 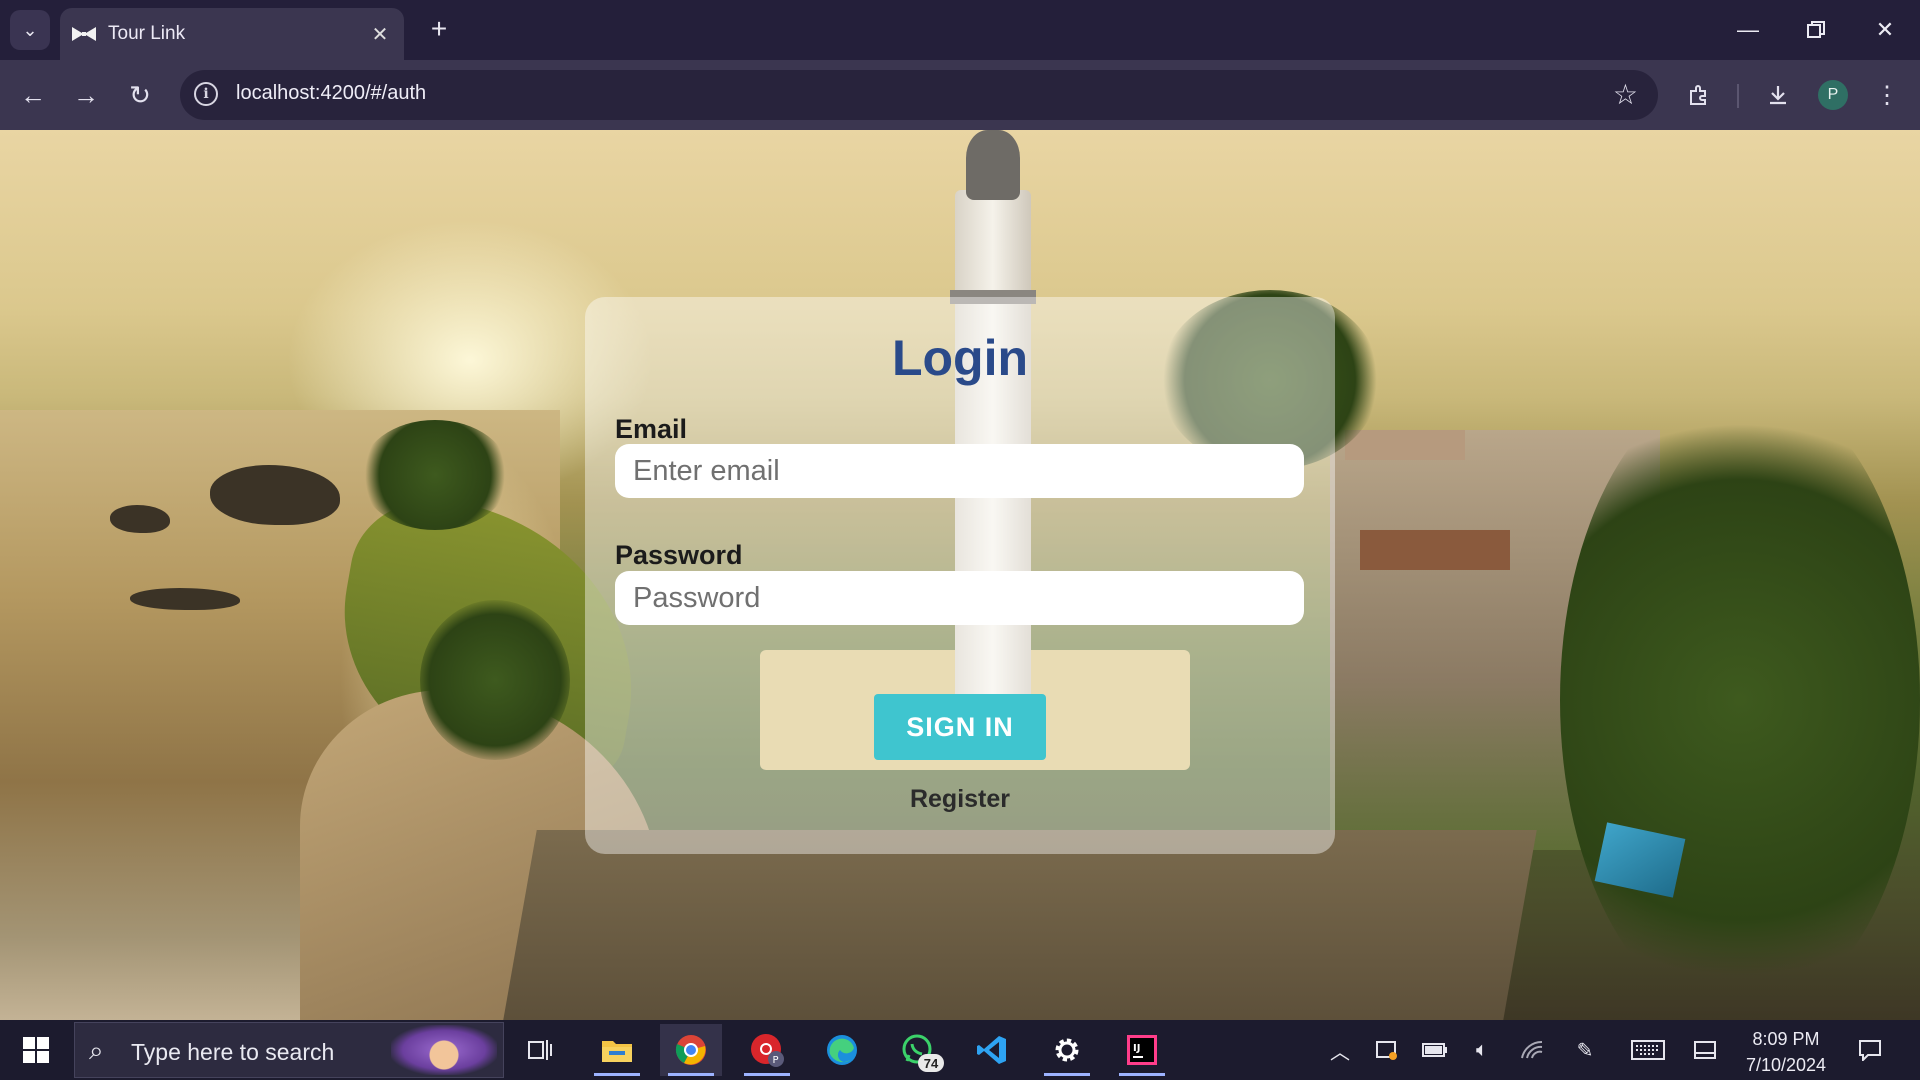 I want to click on browser-tab: Tour Link ✕, so click(x=232, y=34).